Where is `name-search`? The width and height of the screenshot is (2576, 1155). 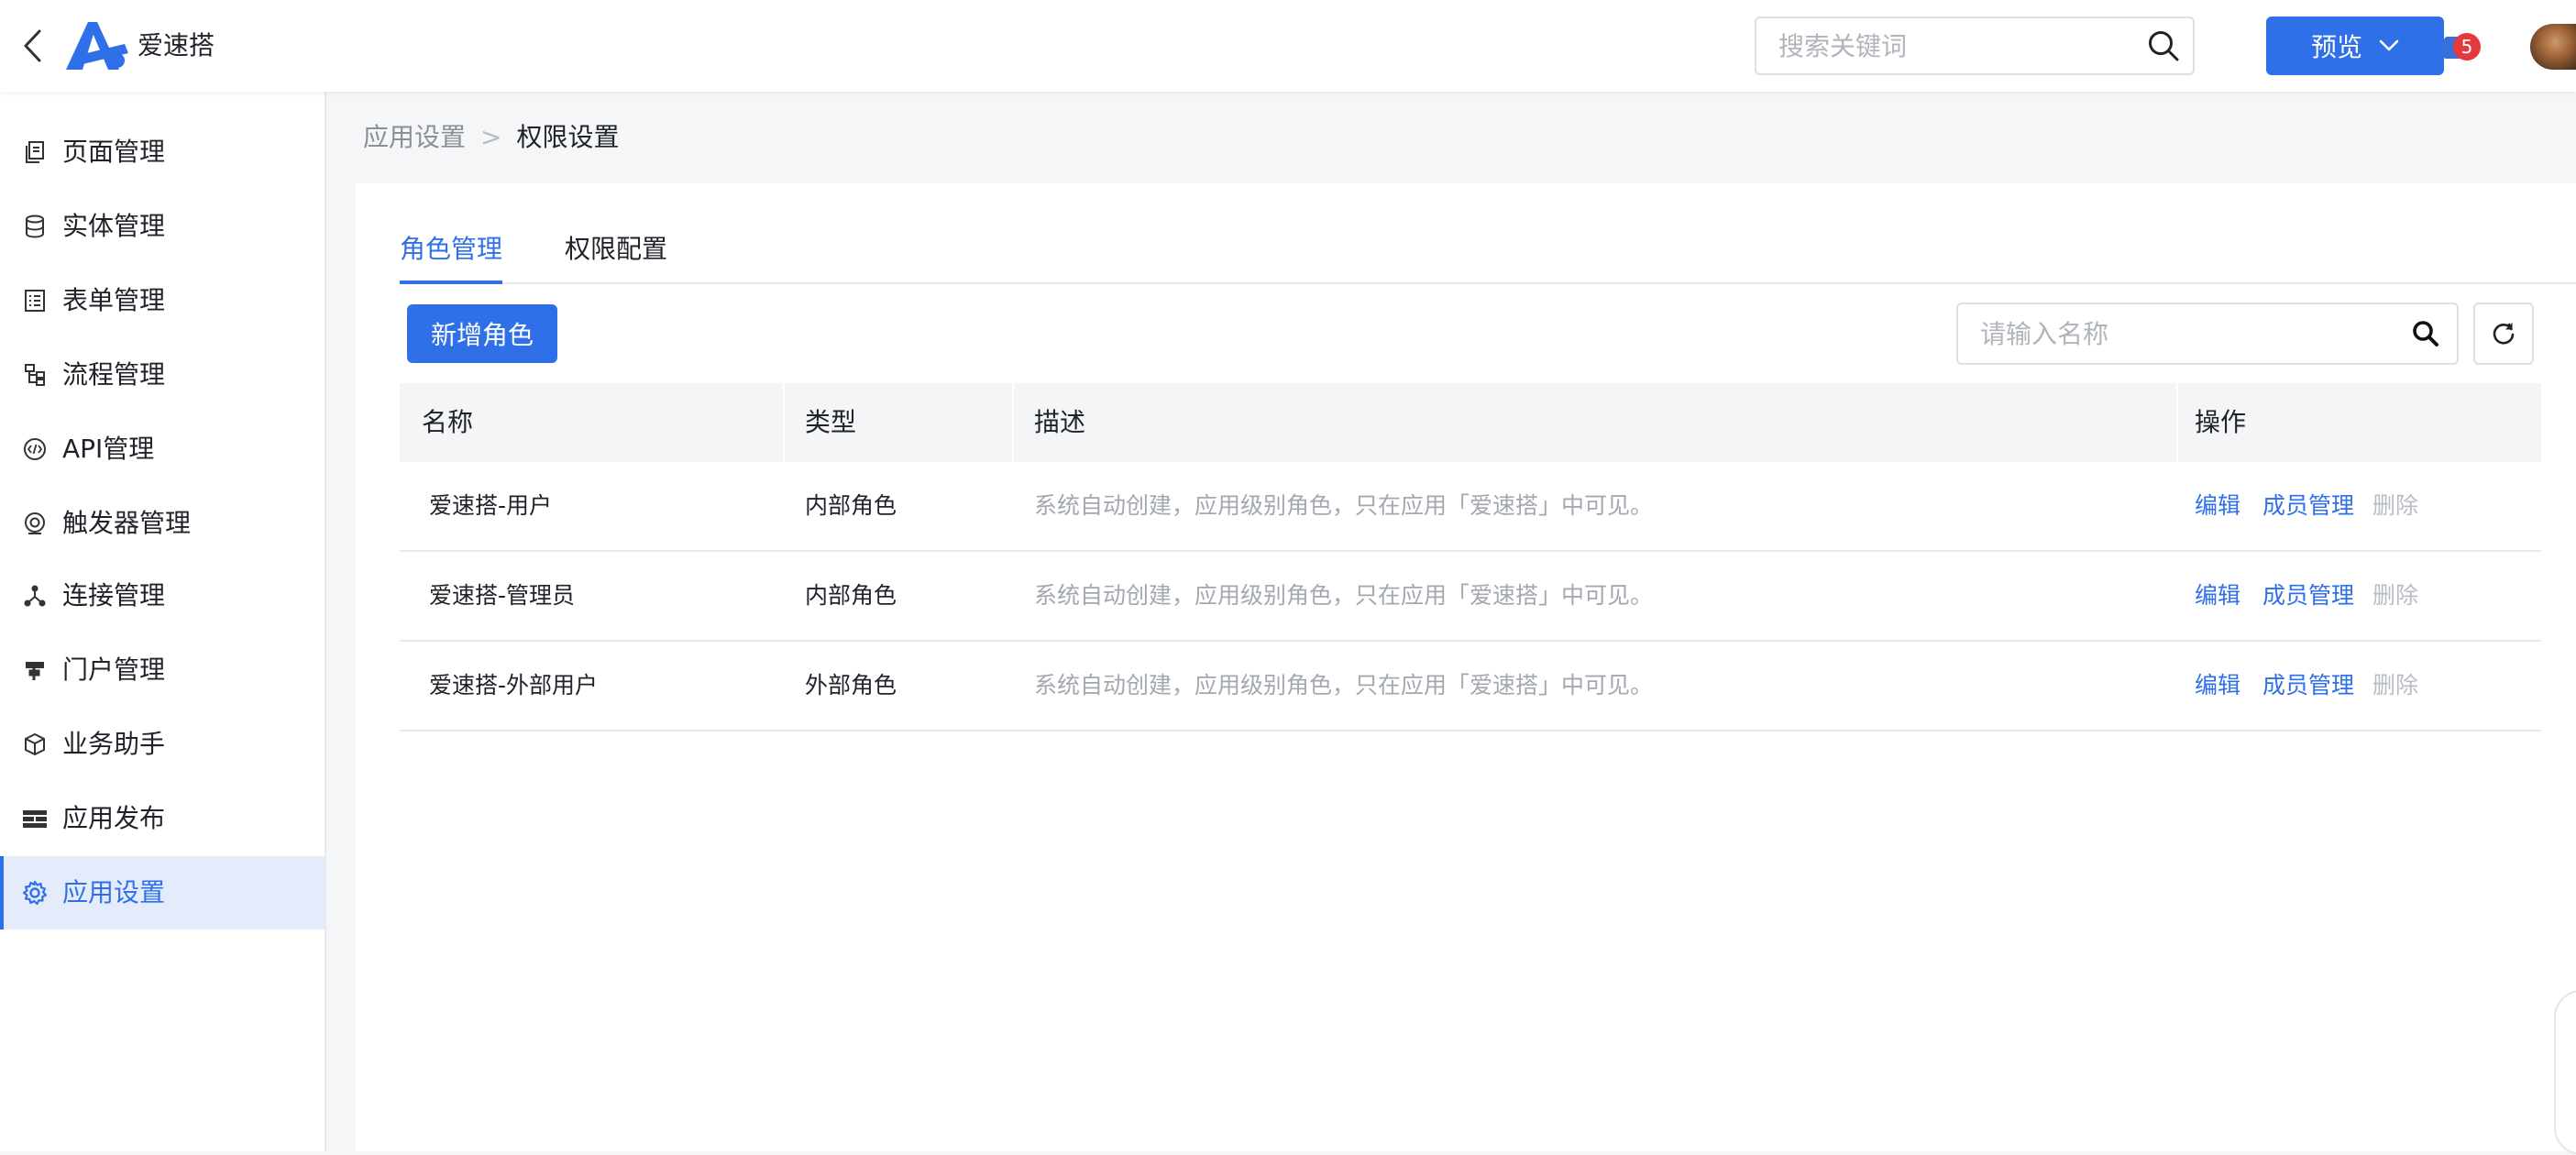
name-search is located at coordinates (2207, 333).